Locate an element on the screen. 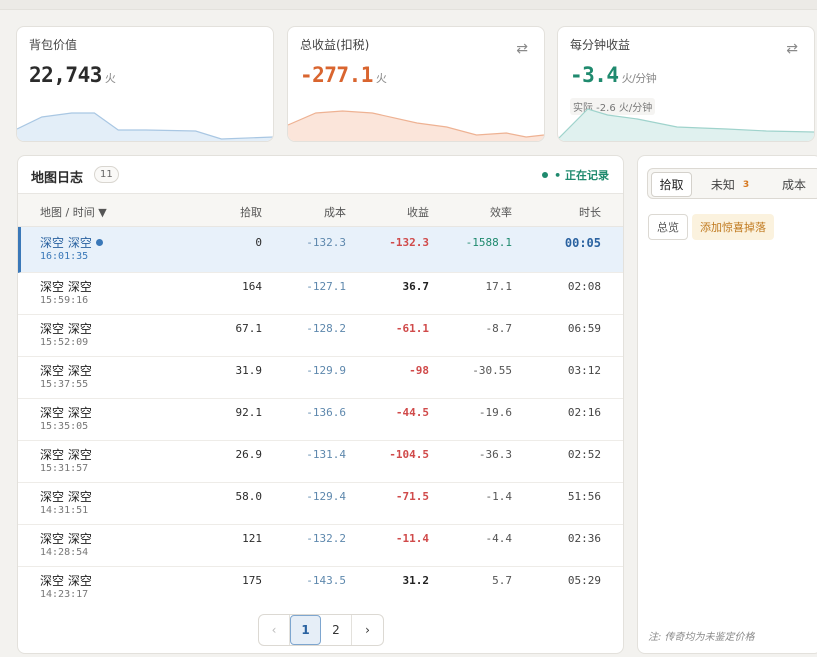  pickup-value: 58.0 is located at coordinates (249, 496).